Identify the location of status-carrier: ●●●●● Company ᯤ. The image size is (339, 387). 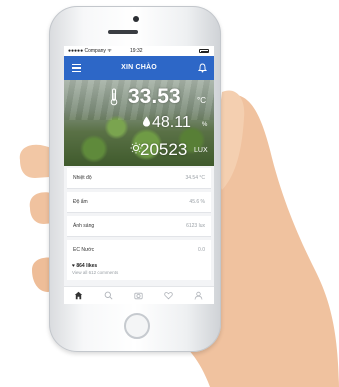
(90, 51).